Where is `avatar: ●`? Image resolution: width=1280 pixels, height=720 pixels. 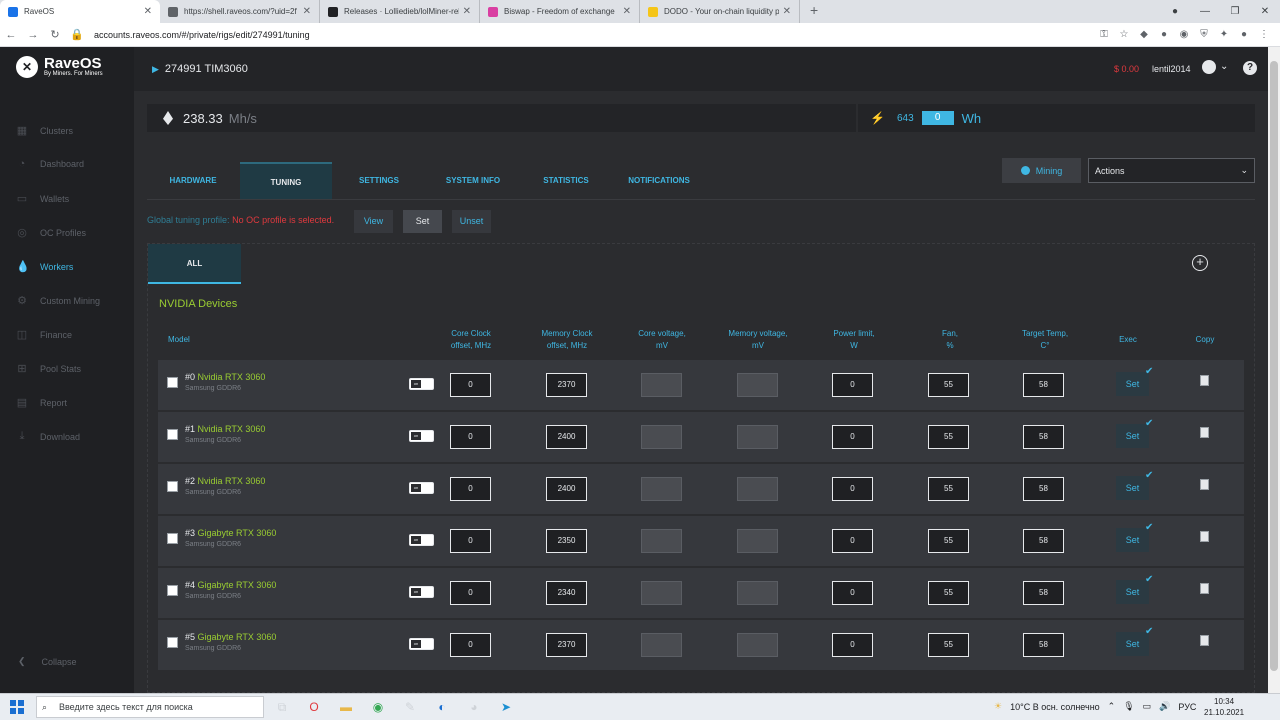 avatar: ● is located at coordinates (1244, 34).